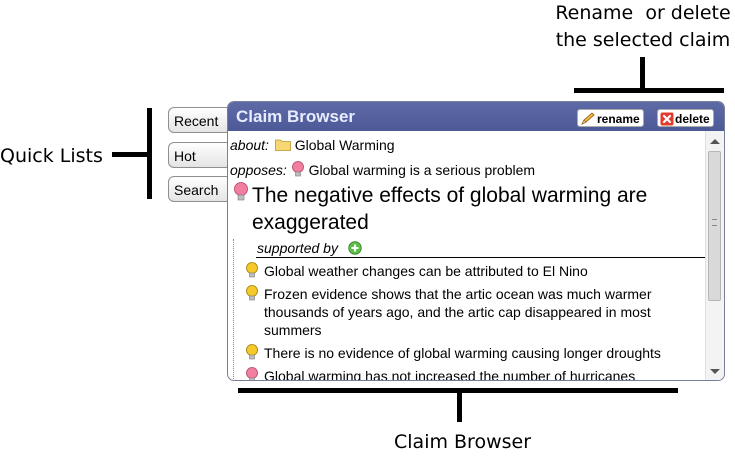  I want to click on annotation-stem-bottom, so click(459, 407).